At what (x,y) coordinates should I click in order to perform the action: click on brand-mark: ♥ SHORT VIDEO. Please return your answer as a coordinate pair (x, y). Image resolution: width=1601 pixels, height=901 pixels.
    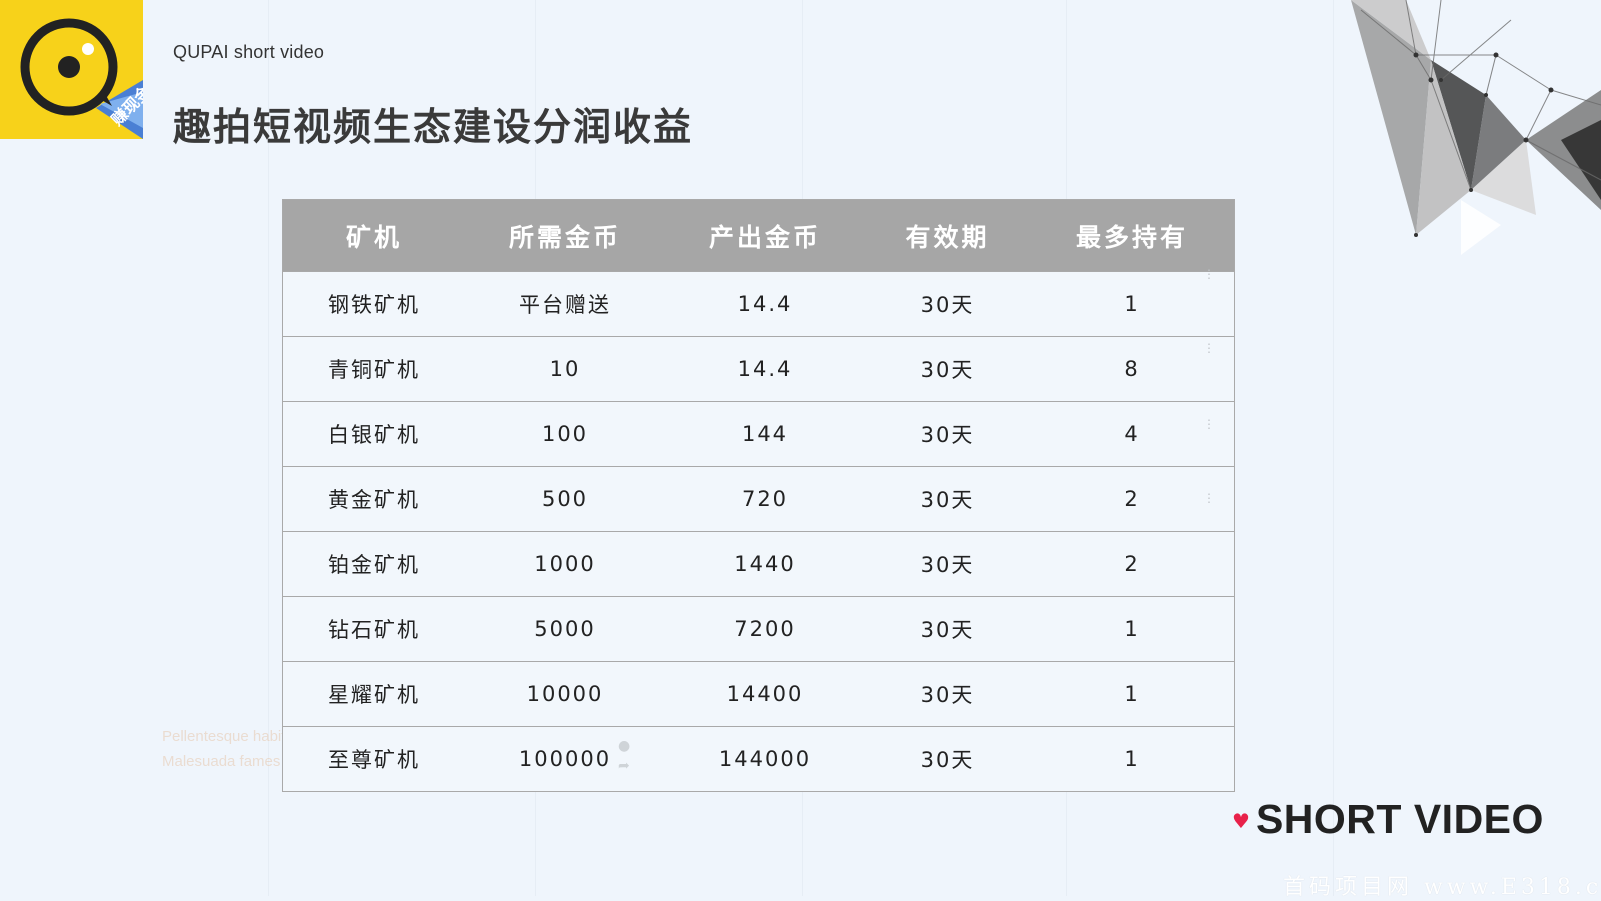
    Looking at the image, I should click on (1388, 819).